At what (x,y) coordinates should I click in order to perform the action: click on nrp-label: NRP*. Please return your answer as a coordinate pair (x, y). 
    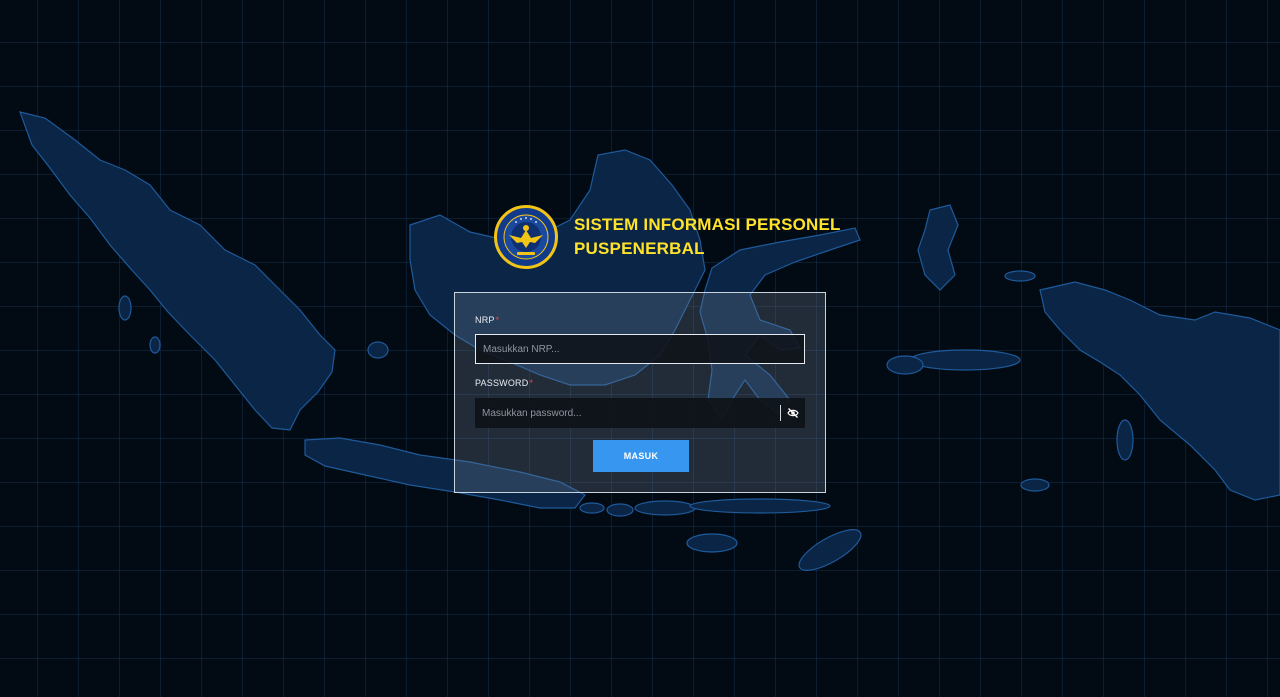
    Looking at the image, I should click on (487, 320).